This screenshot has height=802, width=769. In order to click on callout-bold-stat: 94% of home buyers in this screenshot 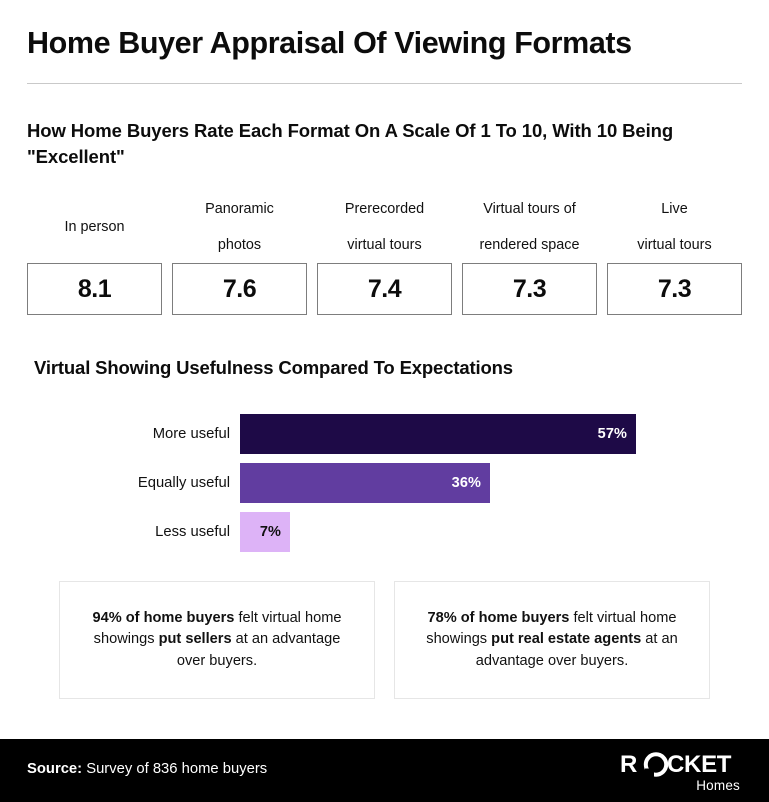, I will do `click(163, 617)`.